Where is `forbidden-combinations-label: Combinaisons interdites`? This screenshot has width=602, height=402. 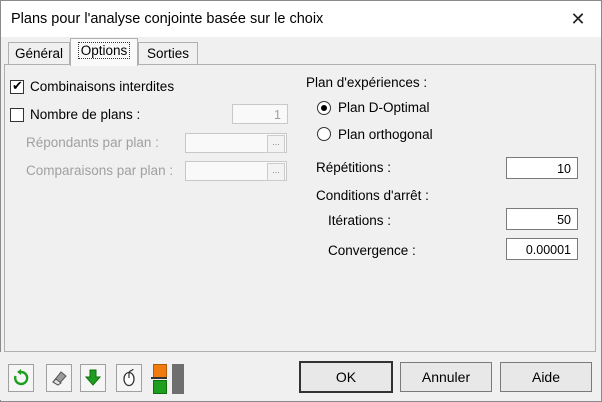
forbidden-combinations-label: Combinaisons interdites is located at coordinates (102, 86).